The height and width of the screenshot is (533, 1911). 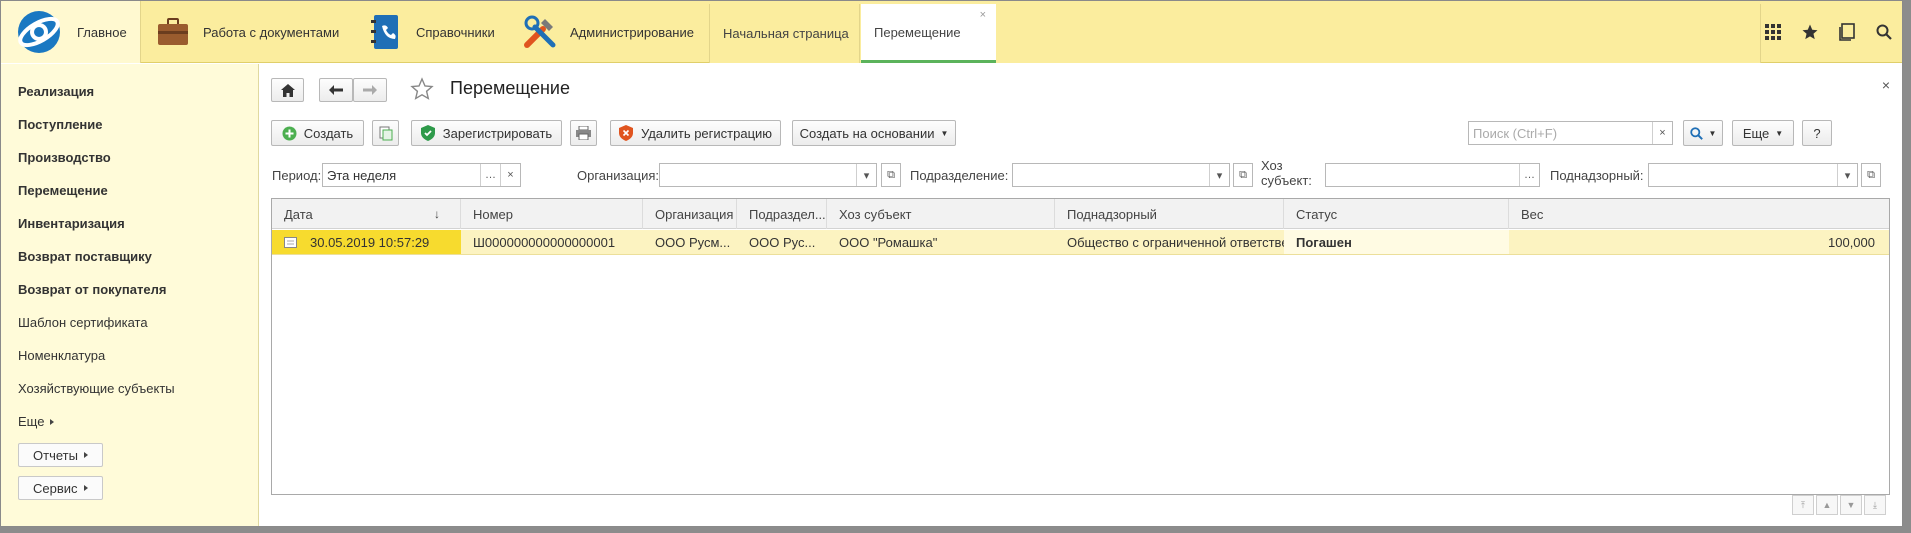 What do you see at coordinates (56, 91) in the screenshot?
I see `sidebar-item-sales: Реализация` at bounding box center [56, 91].